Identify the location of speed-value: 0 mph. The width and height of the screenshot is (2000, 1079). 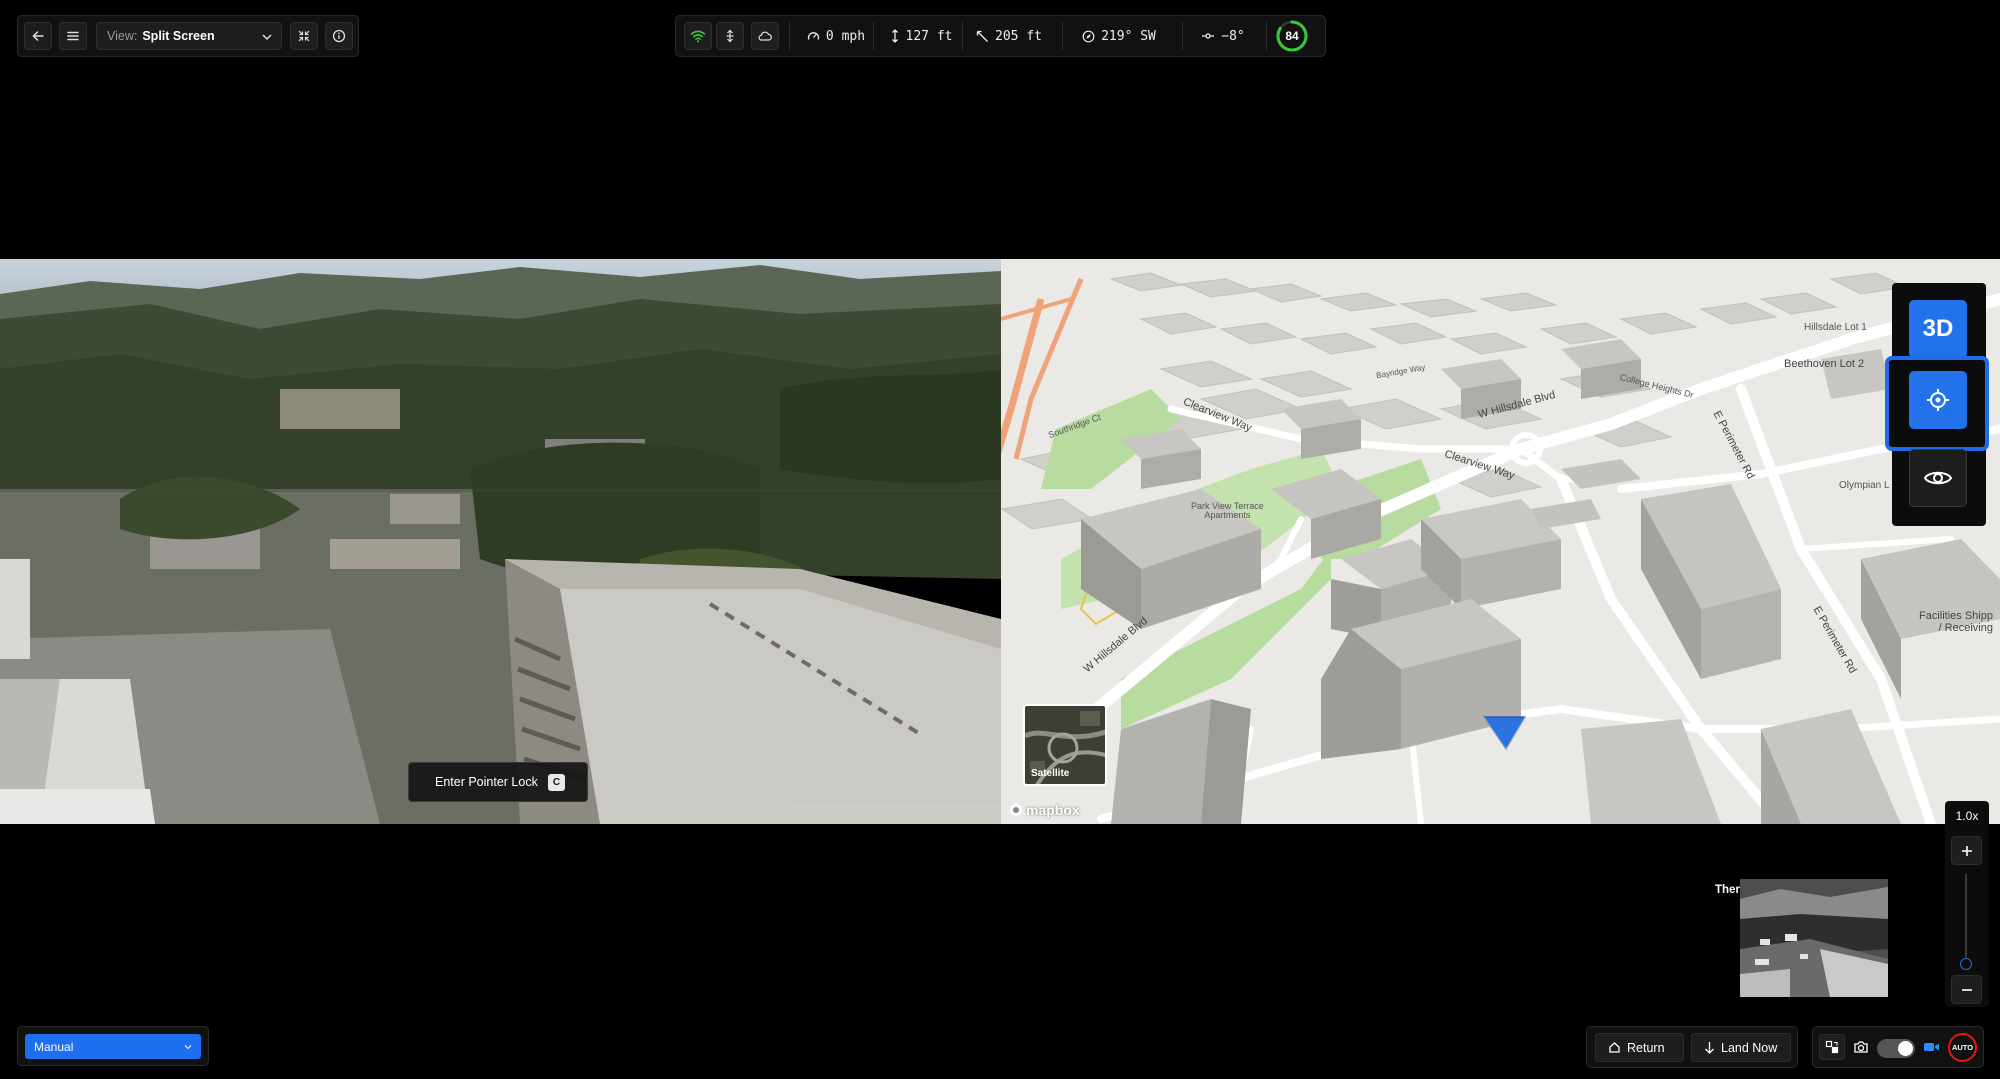
(845, 36).